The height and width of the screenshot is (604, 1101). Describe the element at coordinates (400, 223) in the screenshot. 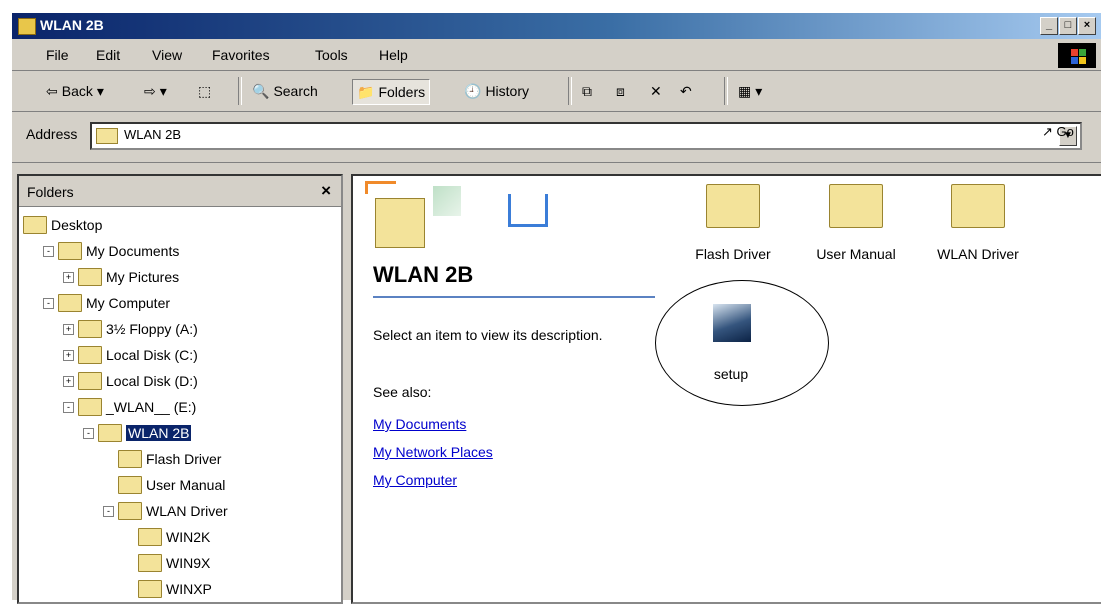

I see `large-folder-icon` at that location.